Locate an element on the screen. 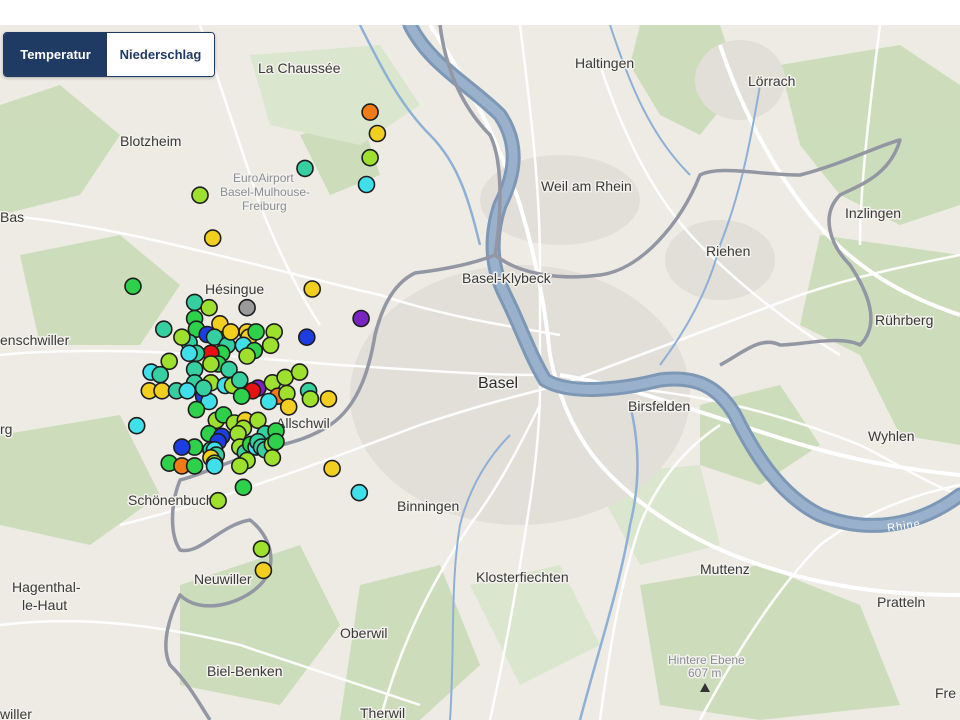 The height and width of the screenshot is (720, 960). label-bas: Bas is located at coordinates (12, 217).